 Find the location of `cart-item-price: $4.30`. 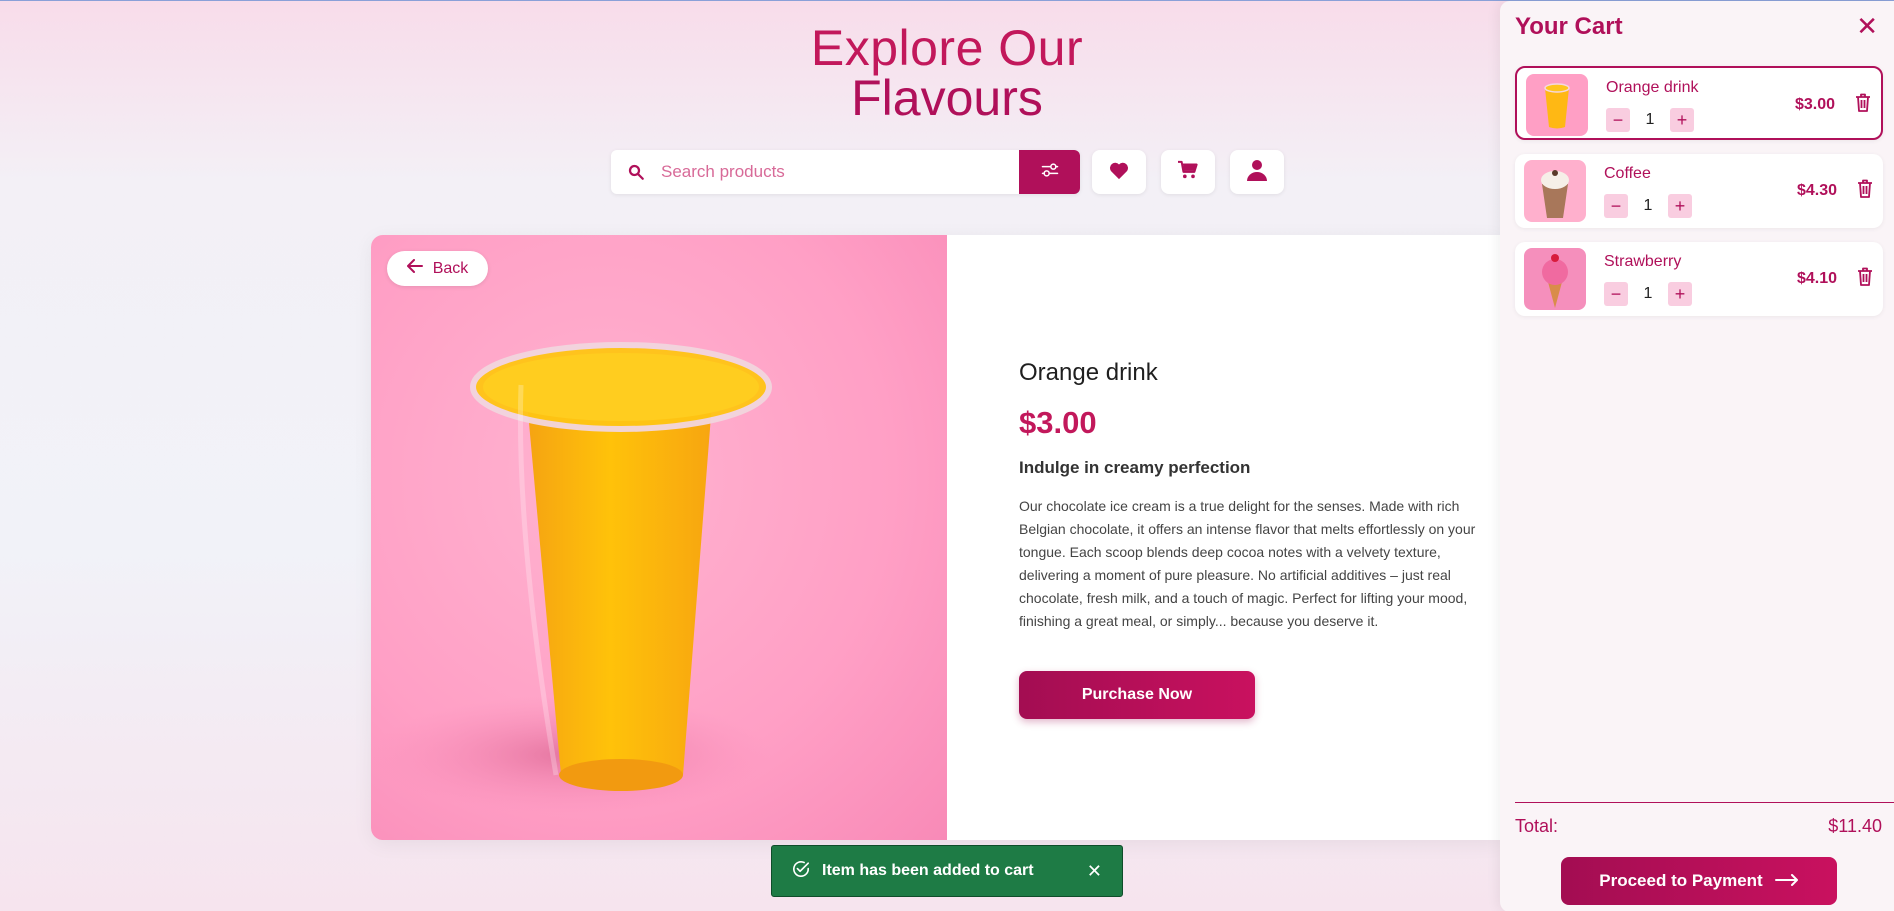

cart-item-price: $4.30 is located at coordinates (1816, 190).